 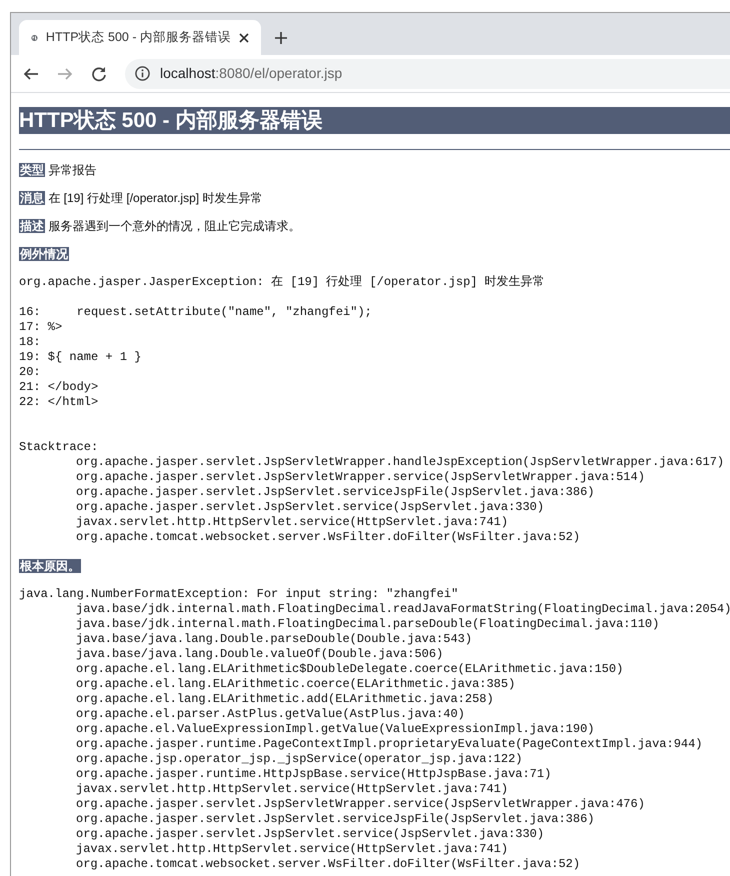 What do you see at coordinates (174, 226) in the screenshot?
I see `field-value: 服务器遇到一个意外的情况，阻止它完成请求。` at bounding box center [174, 226].